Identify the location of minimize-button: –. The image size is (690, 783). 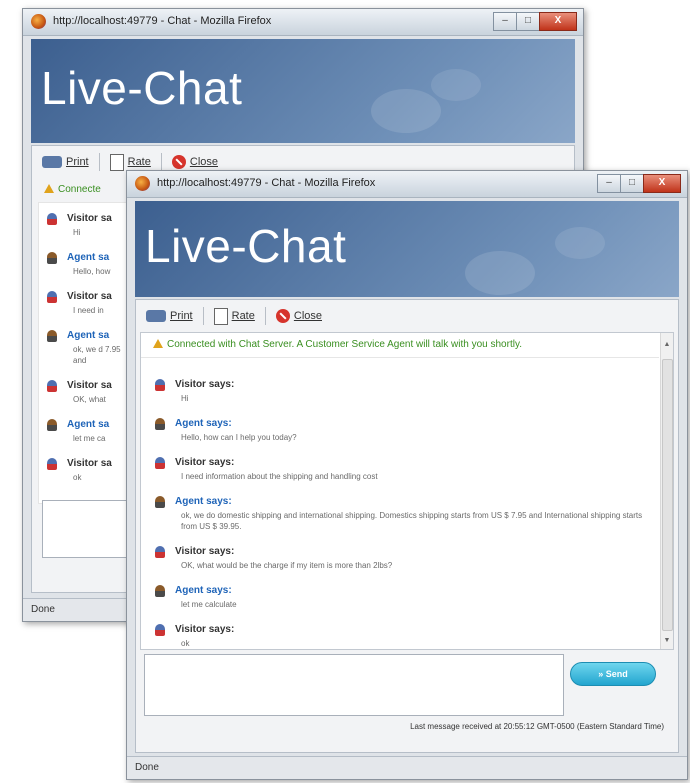
(609, 183).